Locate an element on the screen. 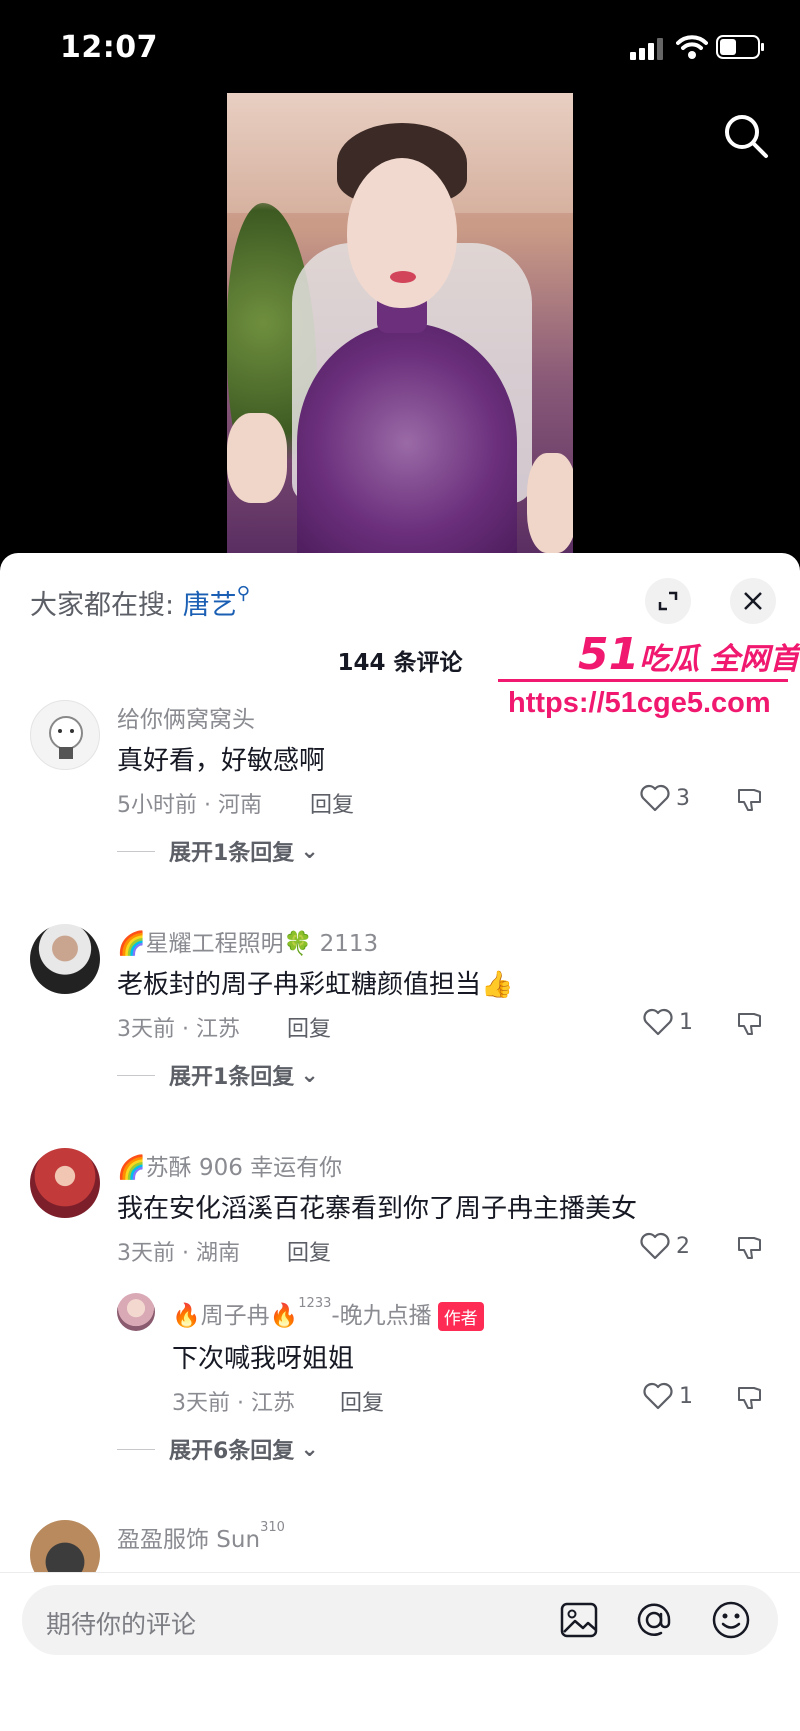 This screenshot has height=1731, width=800. reply-text: 下次喊我呀姐姐 is located at coordinates (263, 1359).